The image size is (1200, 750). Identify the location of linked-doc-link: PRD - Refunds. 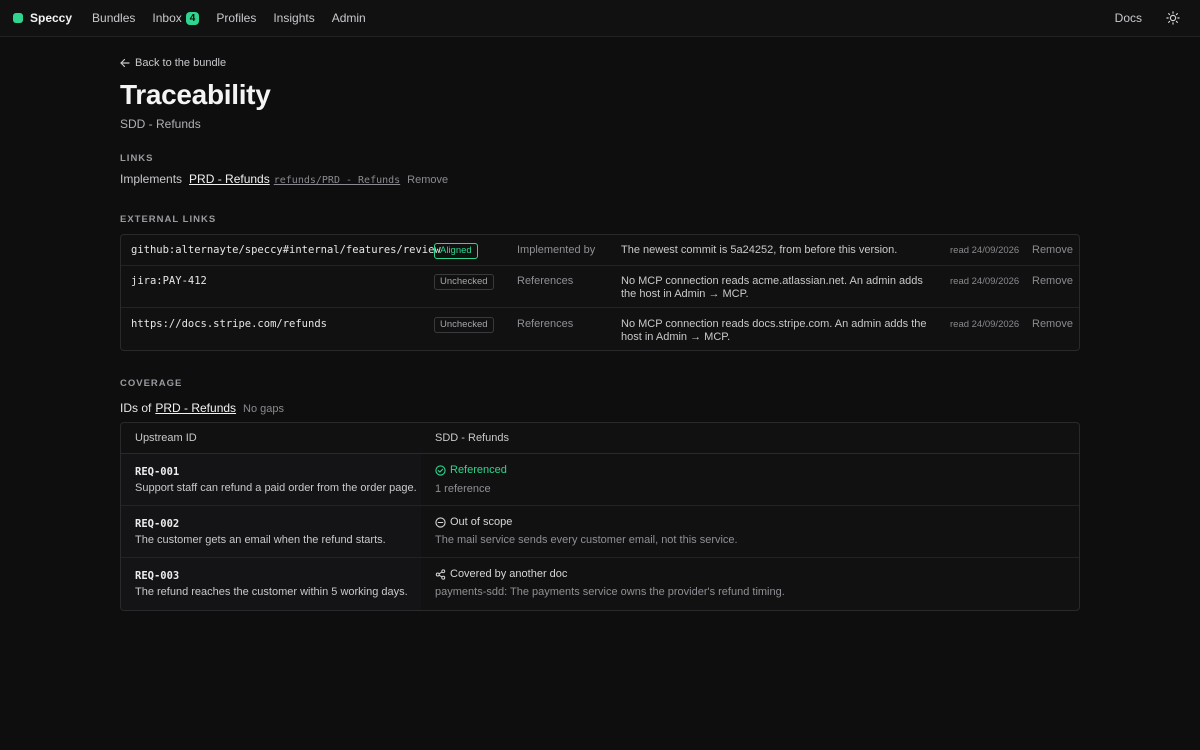
(229, 179).